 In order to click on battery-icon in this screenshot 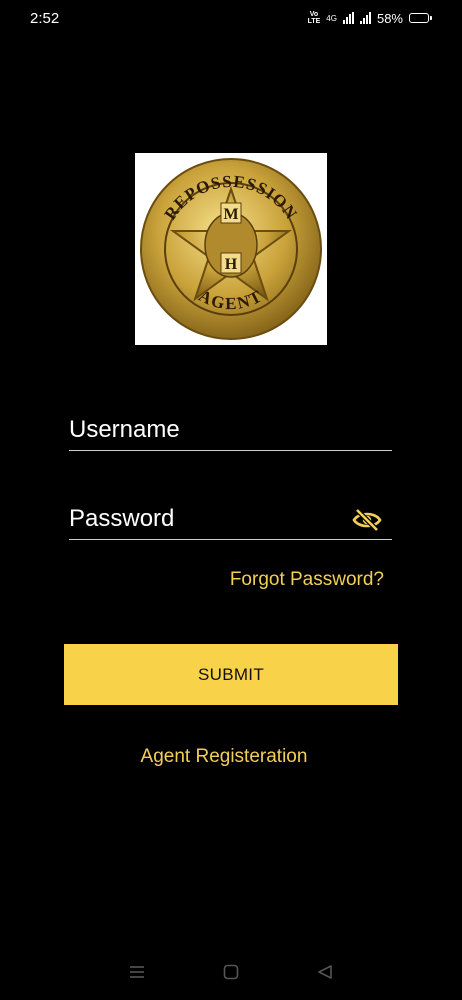, I will do `click(420, 18)`.